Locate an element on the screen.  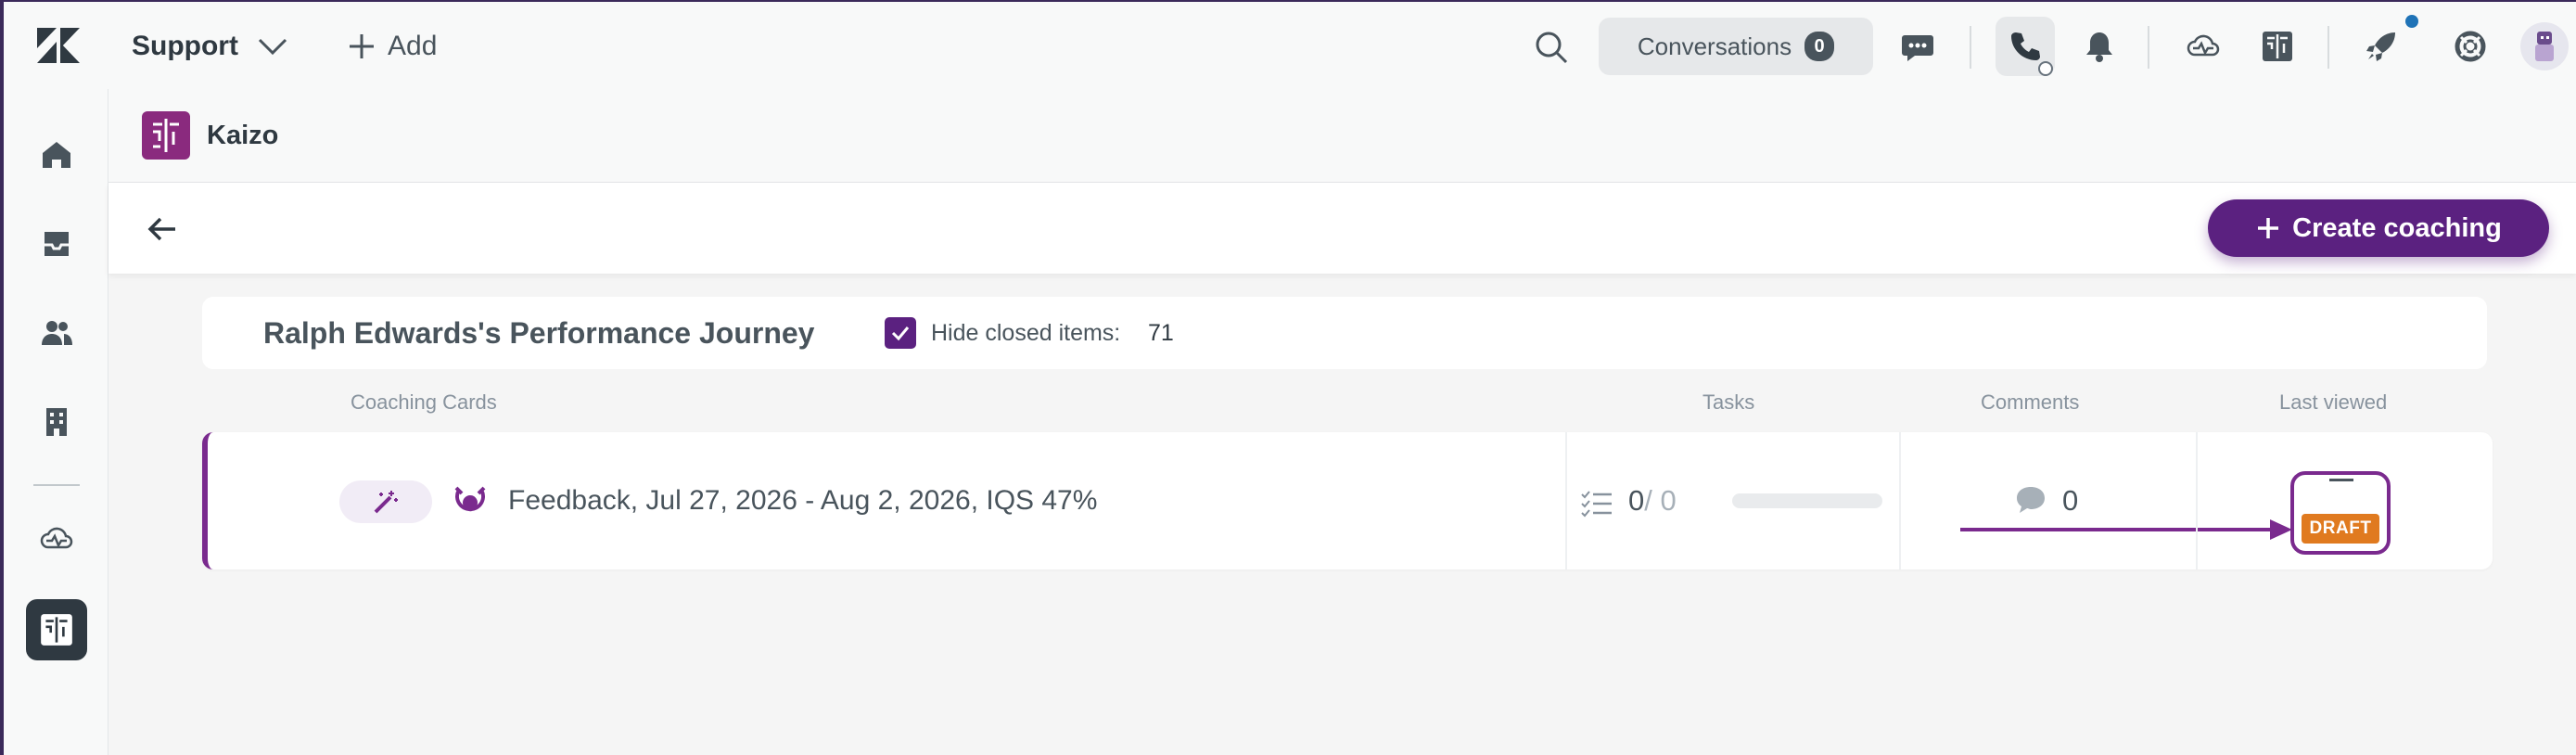
column-header-tasks: Tasks is located at coordinates (1728, 403).